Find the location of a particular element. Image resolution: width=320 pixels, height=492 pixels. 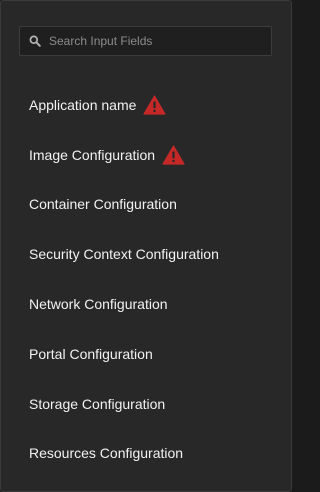

search-box is located at coordinates (145, 41).